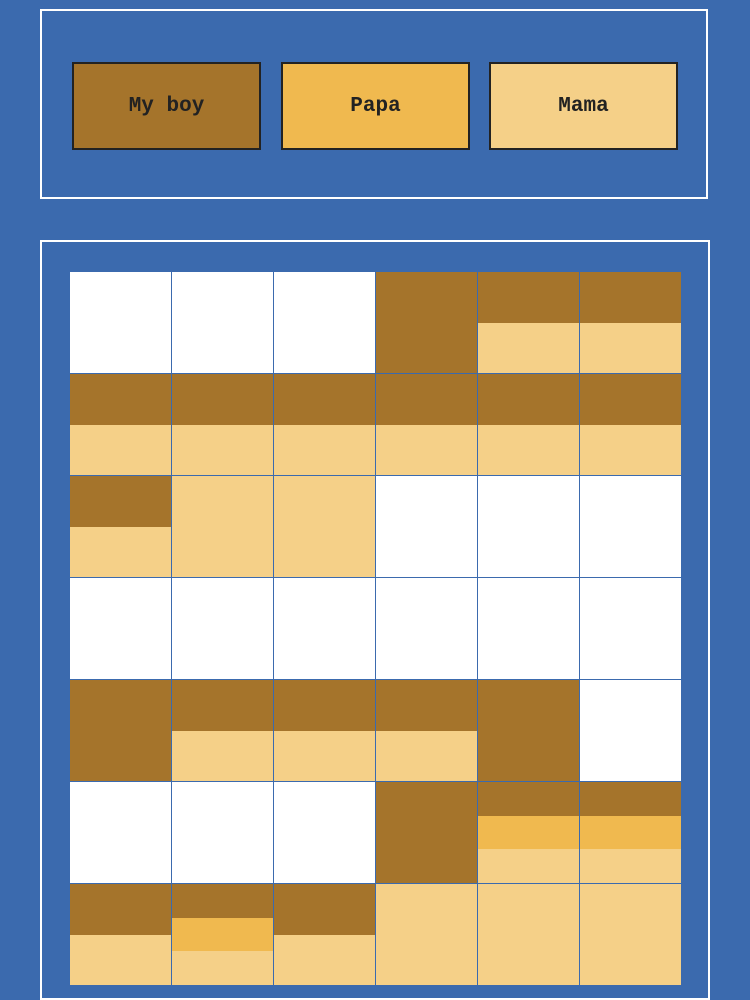 Image resolution: width=750 pixels, height=1000 pixels. Describe the element at coordinates (528, 526) in the screenshot. I see `grid-cell-r3-c5` at that location.